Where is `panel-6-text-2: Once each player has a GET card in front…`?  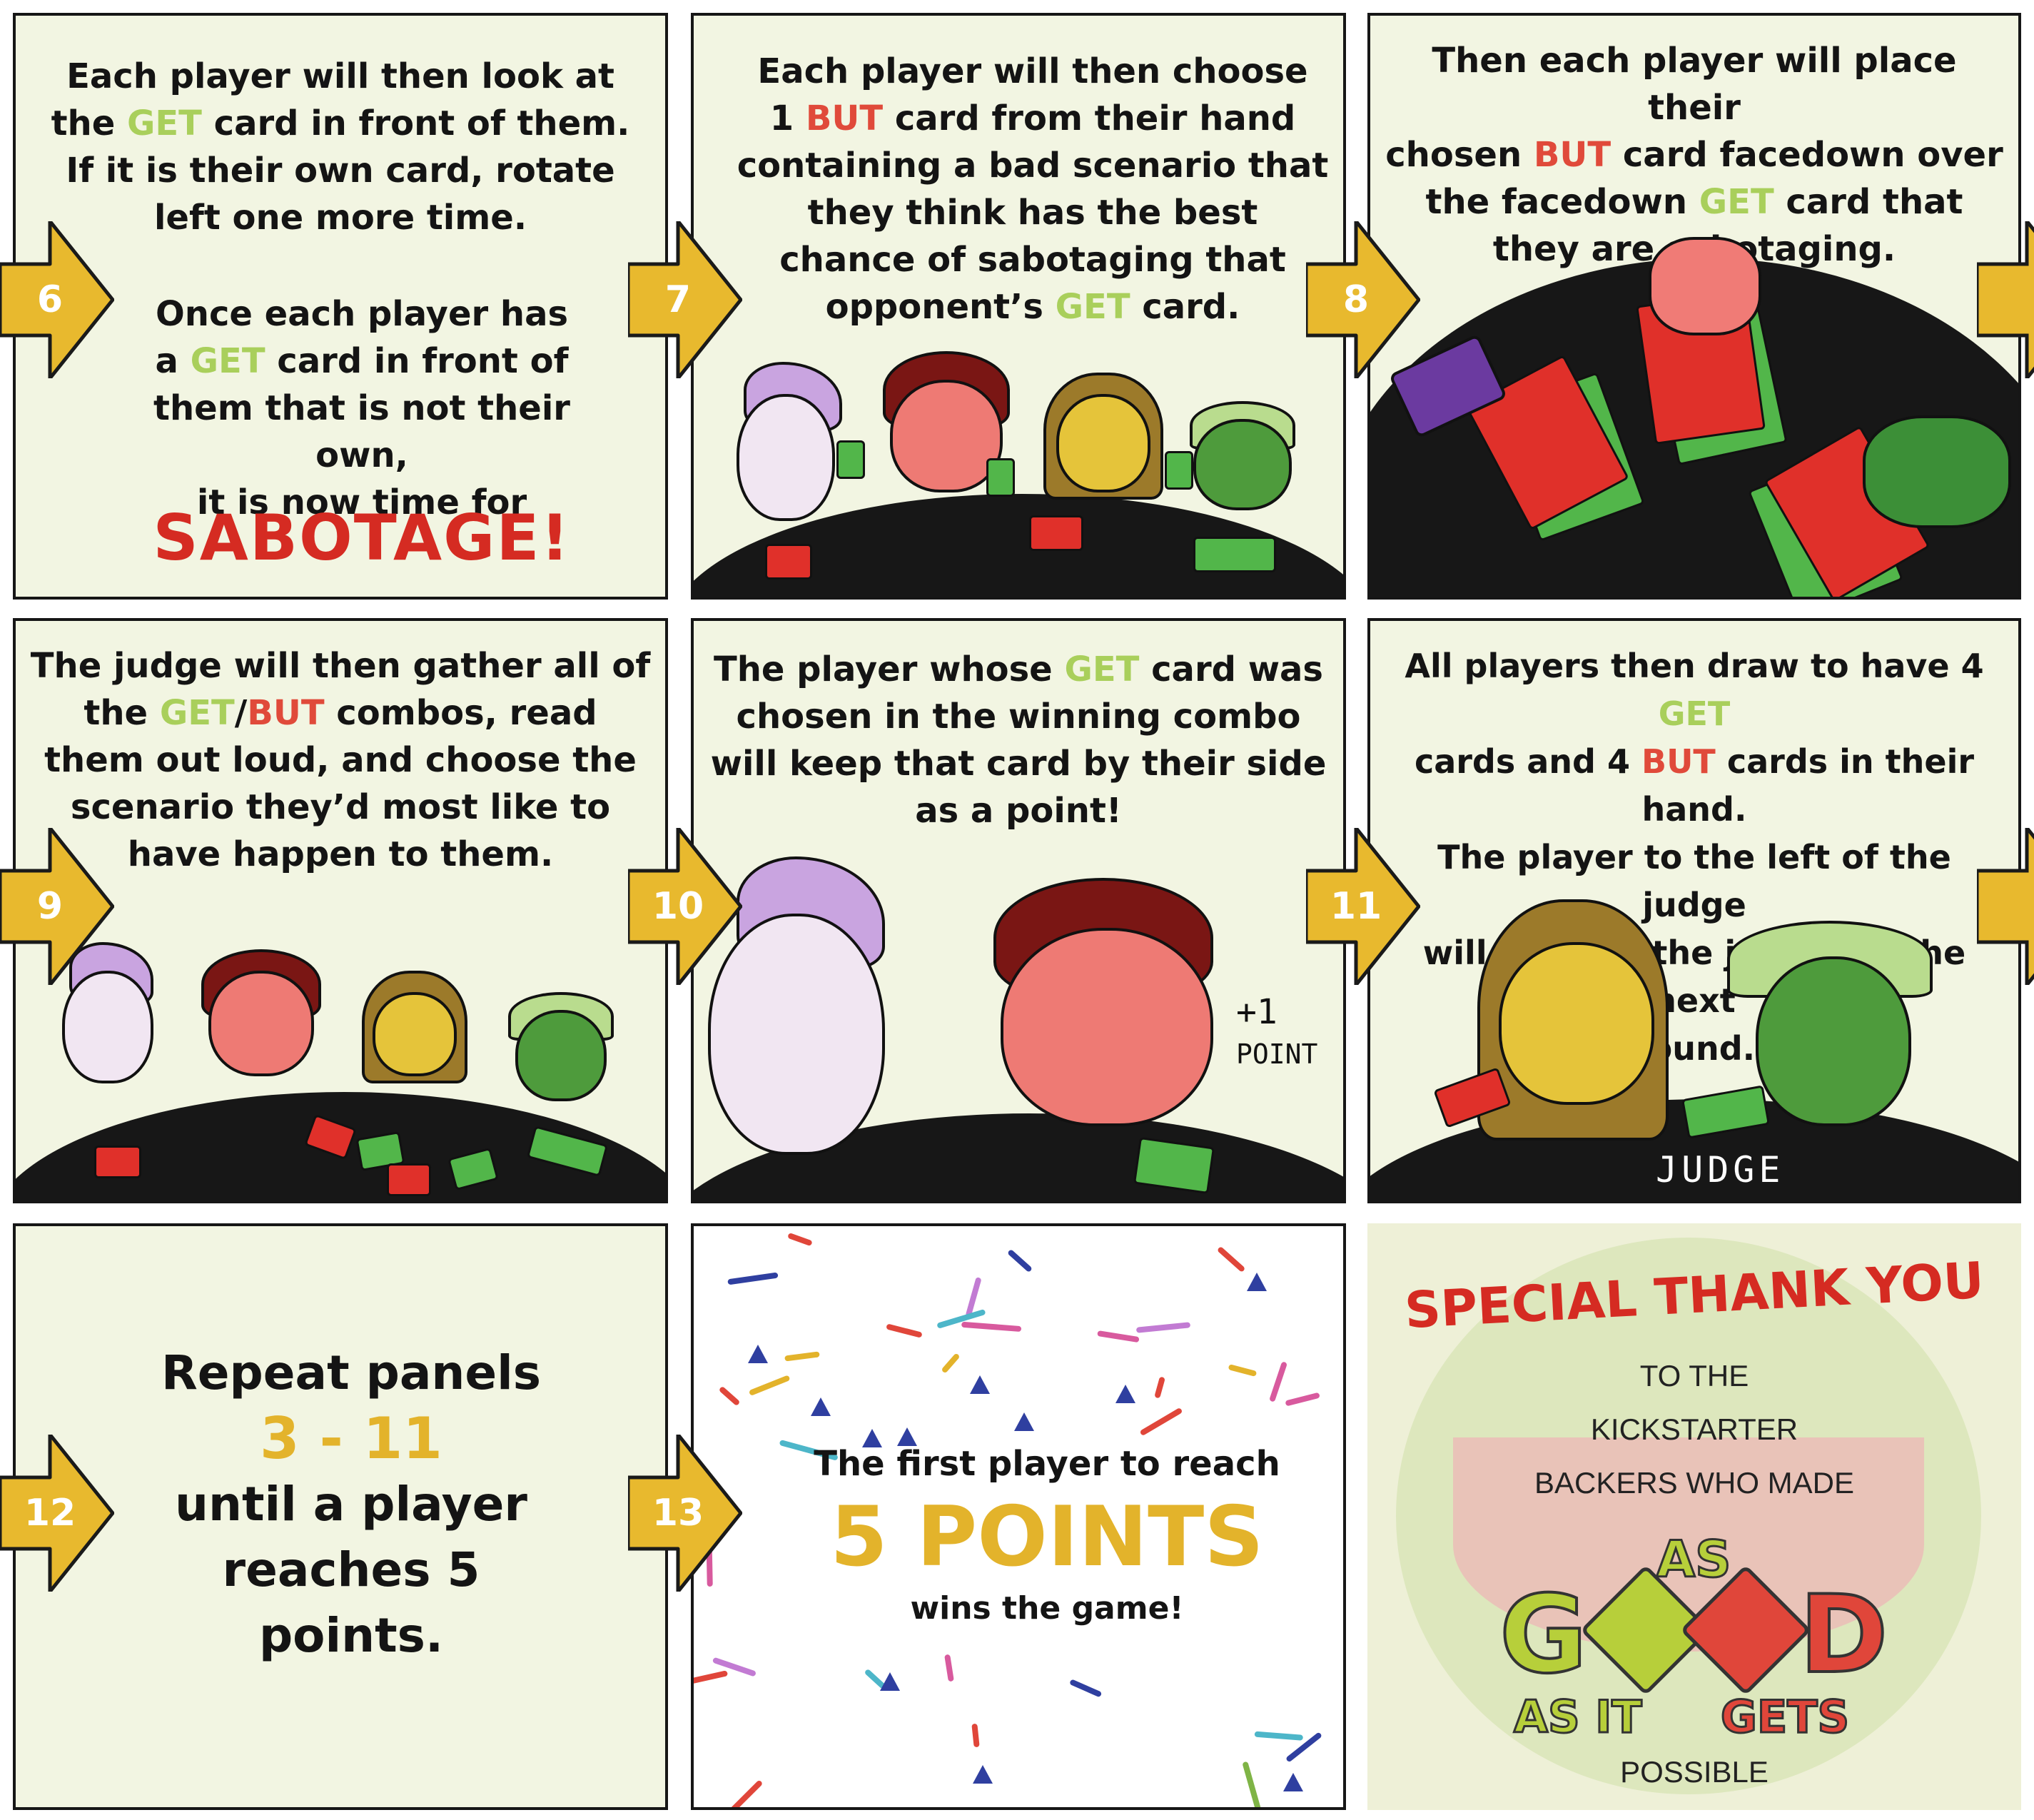
panel-6-text-2: Once each player has a GET card in front… is located at coordinates (362, 408).